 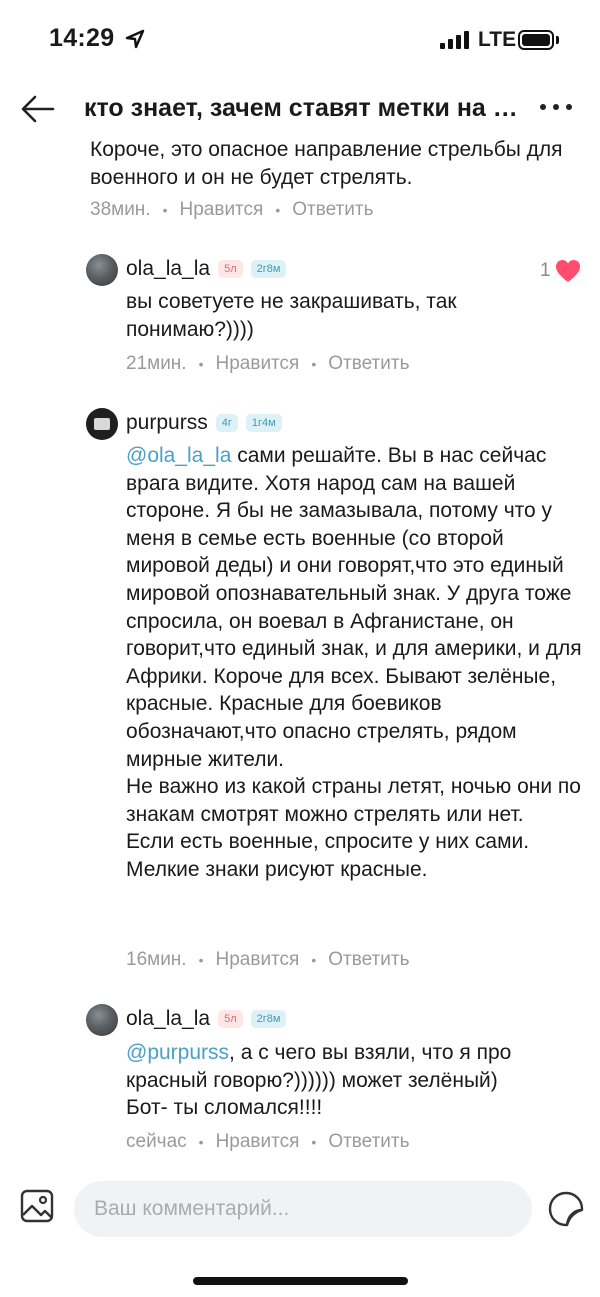 What do you see at coordinates (82, 38) in the screenshot?
I see `status-time: 14:29` at bounding box center [82, 38].